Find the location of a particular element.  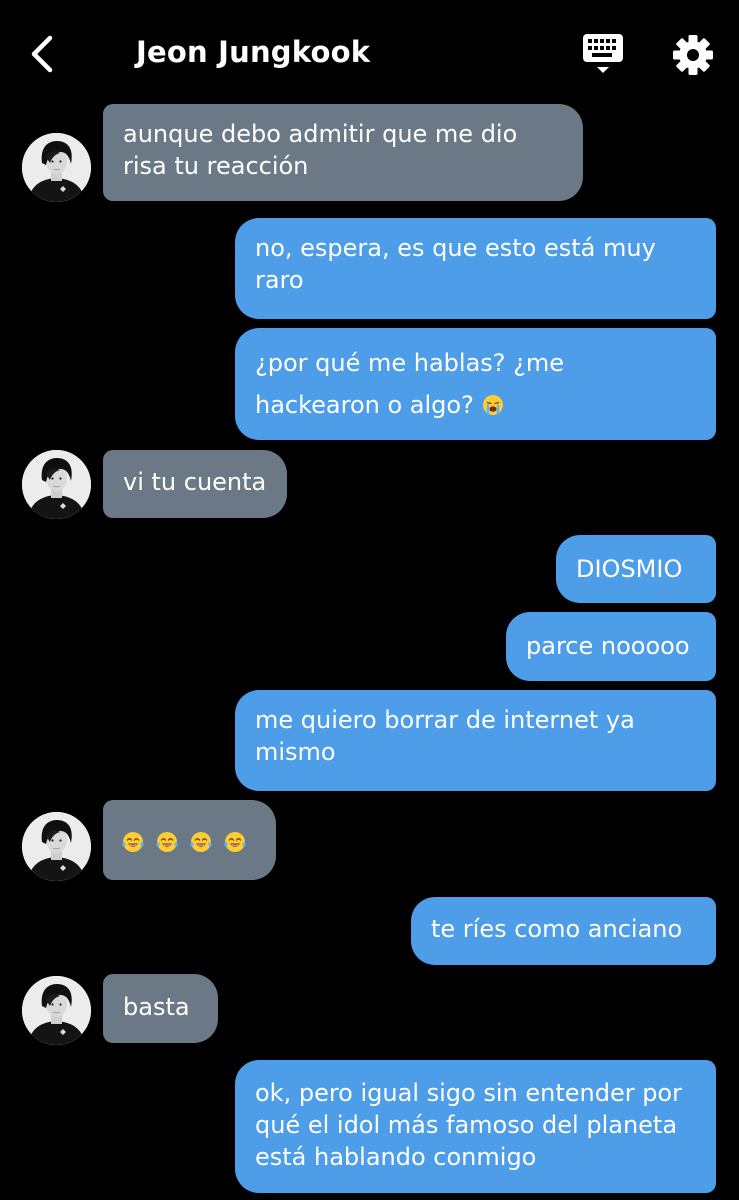

message-line: está hablando conmigo is located at coordinates (396, 1157).